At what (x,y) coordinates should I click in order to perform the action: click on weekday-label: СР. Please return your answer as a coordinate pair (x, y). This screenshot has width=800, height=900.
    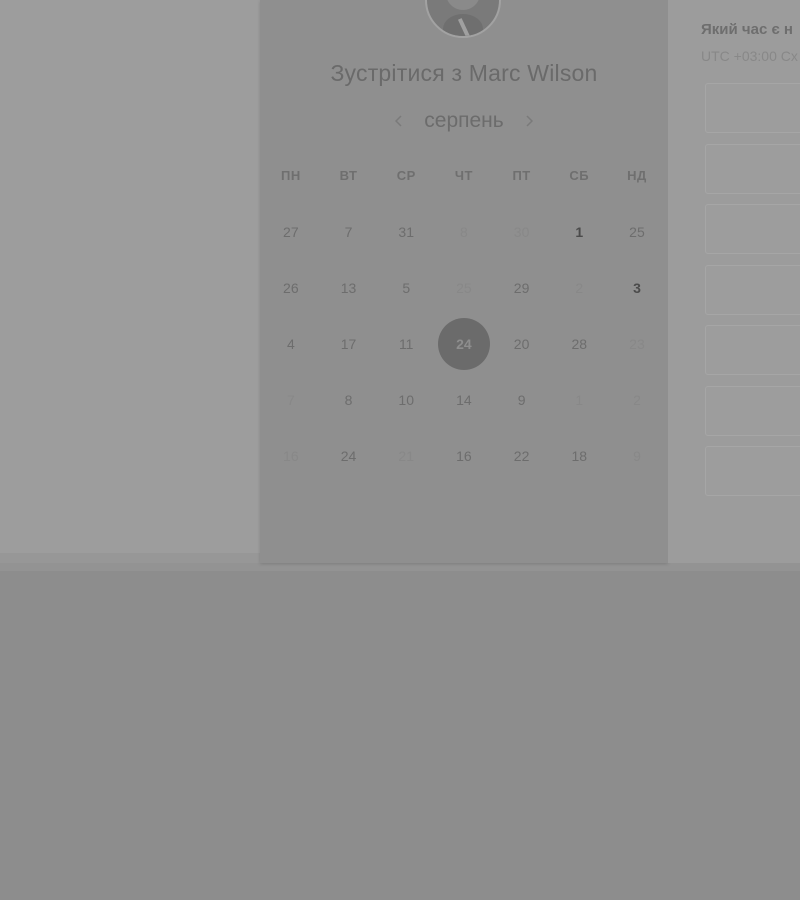
    Looking at the image, I should click on (406, 175).